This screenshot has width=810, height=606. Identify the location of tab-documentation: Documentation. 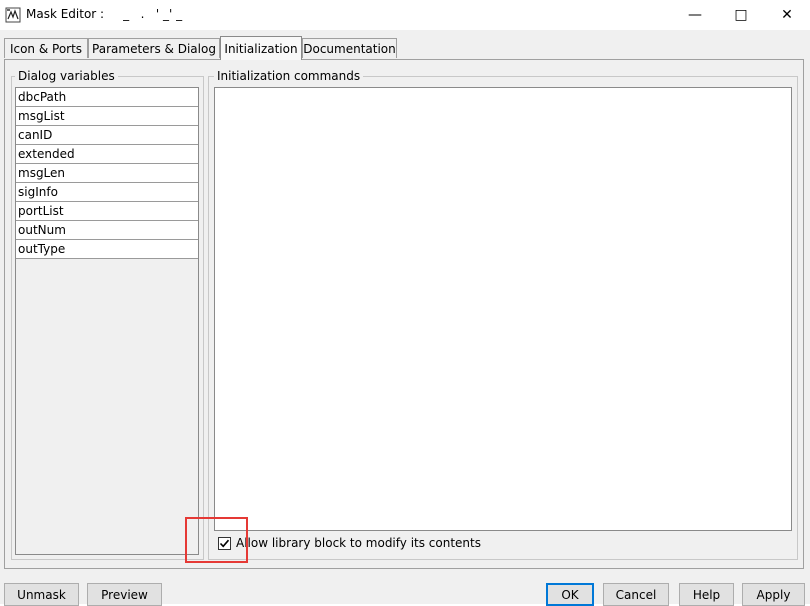
(349, 48).